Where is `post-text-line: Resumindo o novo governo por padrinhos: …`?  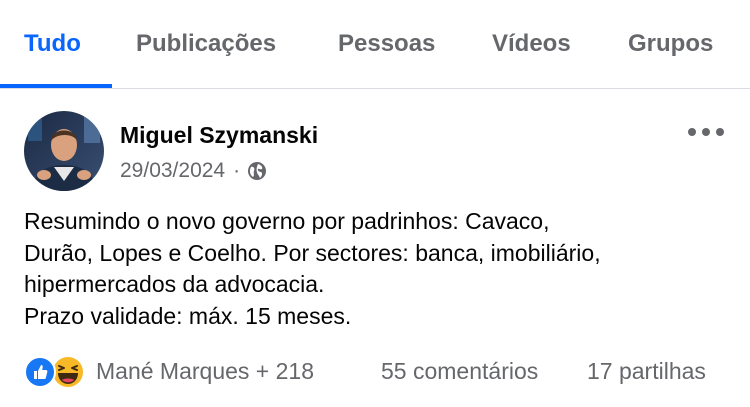 post-text-line: Resumindo o novo governo por padrinhos: … is located at coordinates (287, 221).